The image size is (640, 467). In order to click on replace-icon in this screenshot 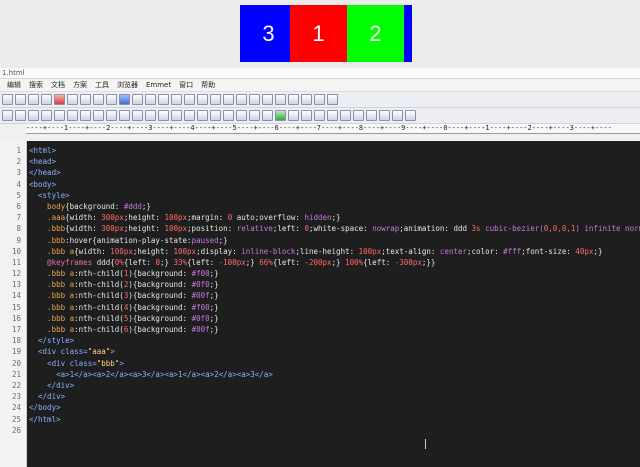, I will do `click(111, 99)`.